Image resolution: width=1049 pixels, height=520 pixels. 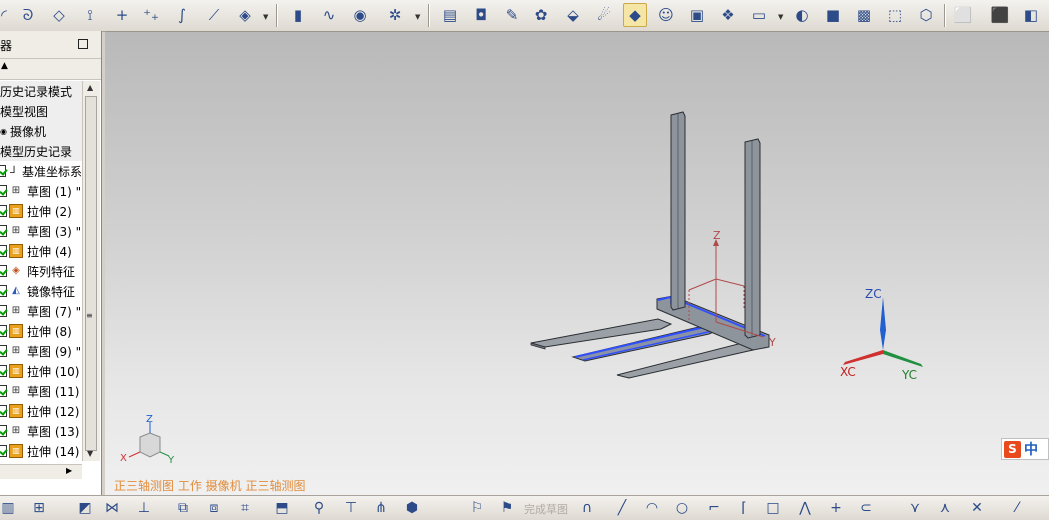 What do you see at coordinates (752, 238) in the screenshot?
I see `mast-right` at bounding box center [752, 238].